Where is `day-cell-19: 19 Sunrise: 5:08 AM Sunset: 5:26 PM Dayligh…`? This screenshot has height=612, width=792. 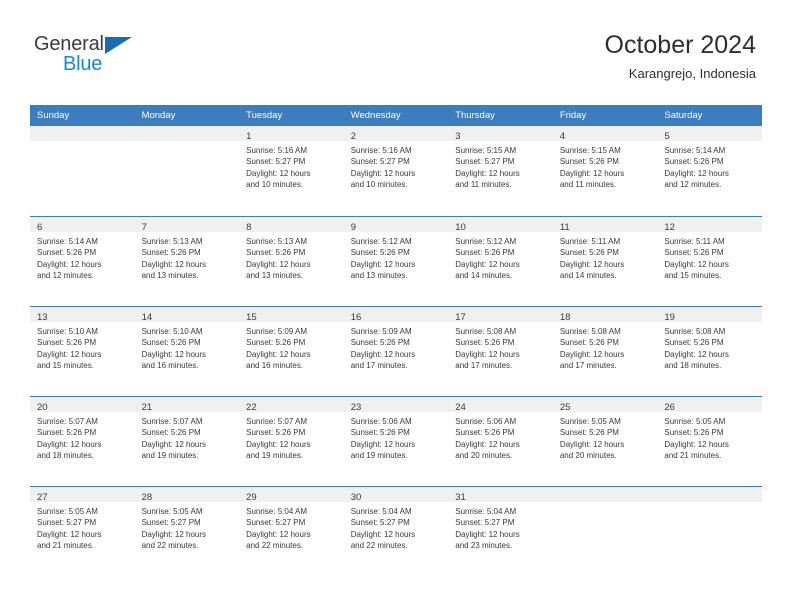 day-cell-19: 19 Sunrise: 5:08 AM Sunset: 5:26 PM Dayligh… is located at coordinates (709, 351).